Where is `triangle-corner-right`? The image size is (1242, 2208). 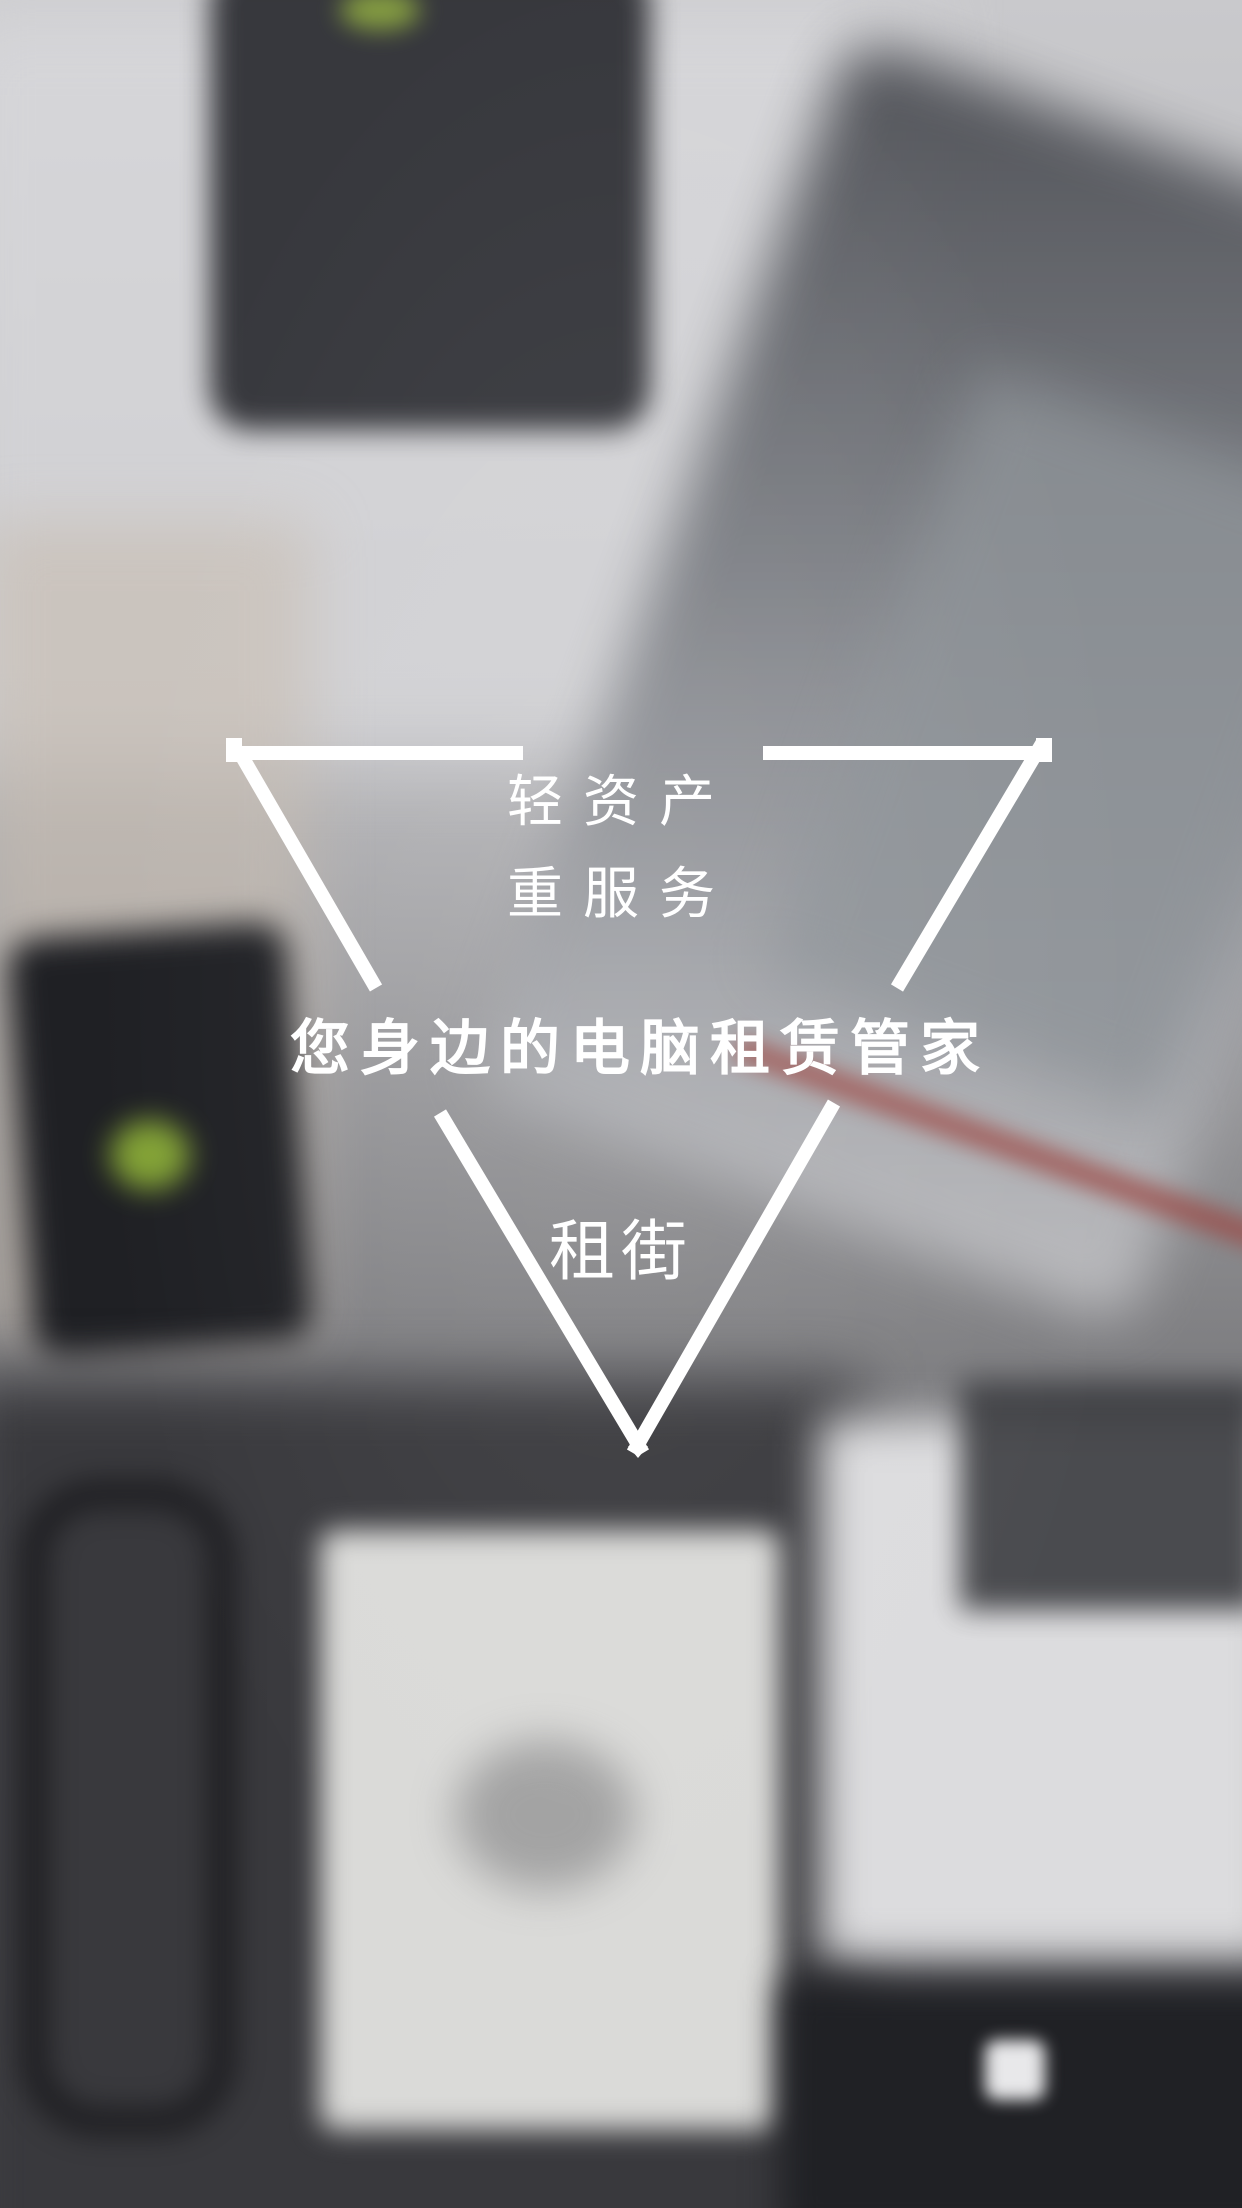
triangle-corner-right is located at coordinates (1044, 750).